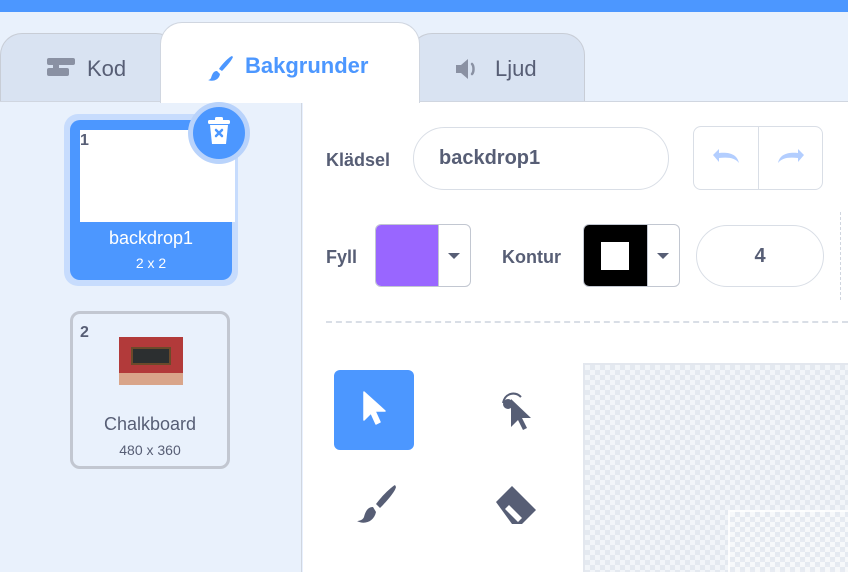 This screenshot has height=572, width=848. What do you see at coordinates (151, 263) in the screenshot?
I see `backdrop-size: 2 x 2` at bounding box center [151, 263].